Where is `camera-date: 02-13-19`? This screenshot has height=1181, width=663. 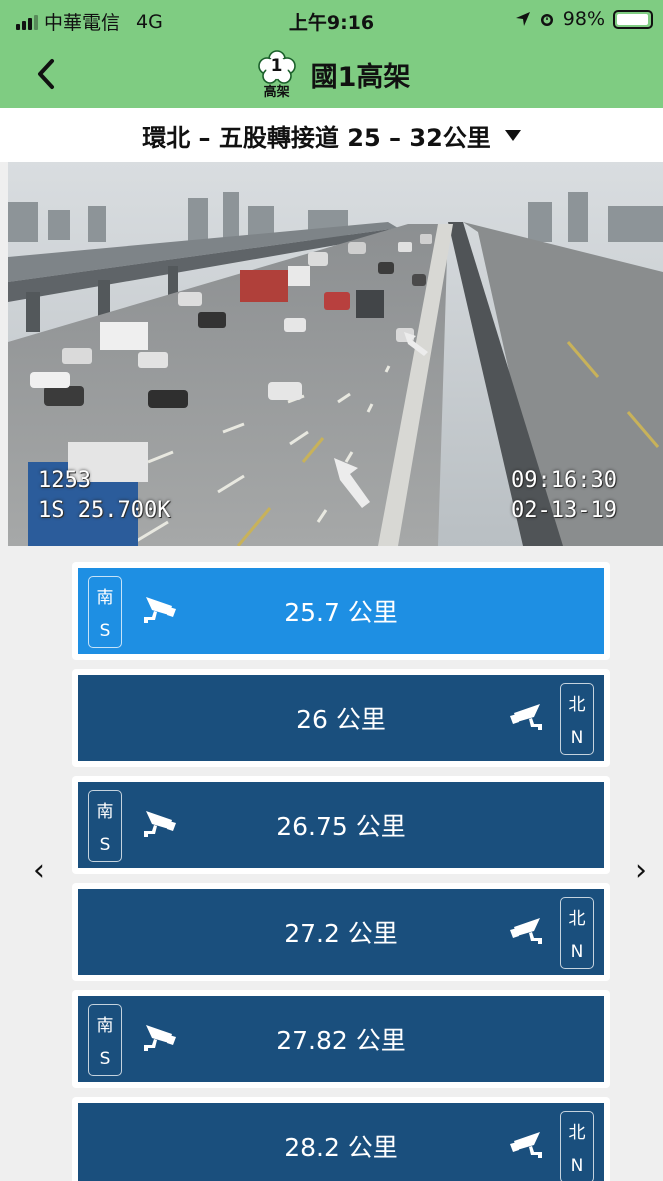 camera-date: 02-13-19 is located at coordinates (564, 510).